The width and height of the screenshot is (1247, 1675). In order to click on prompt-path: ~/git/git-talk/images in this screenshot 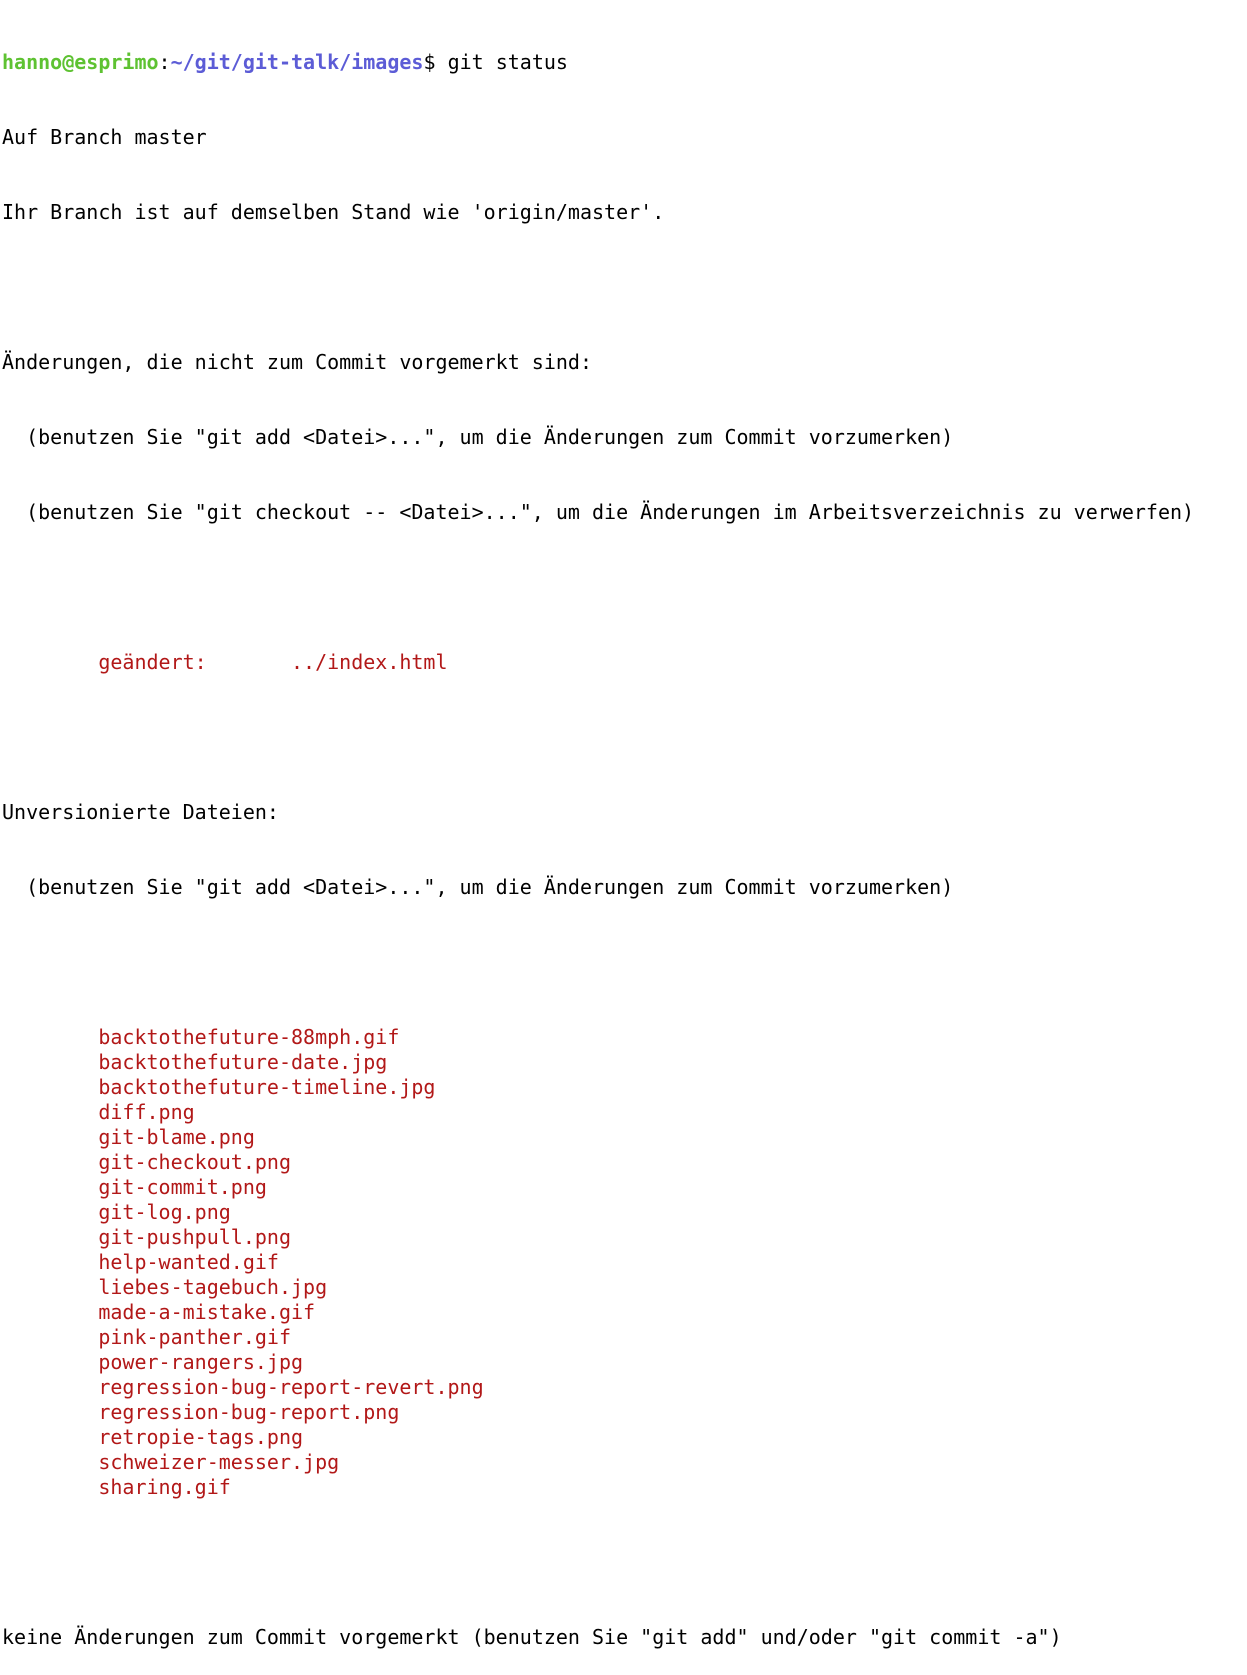, I will do `click(297, 62)`.